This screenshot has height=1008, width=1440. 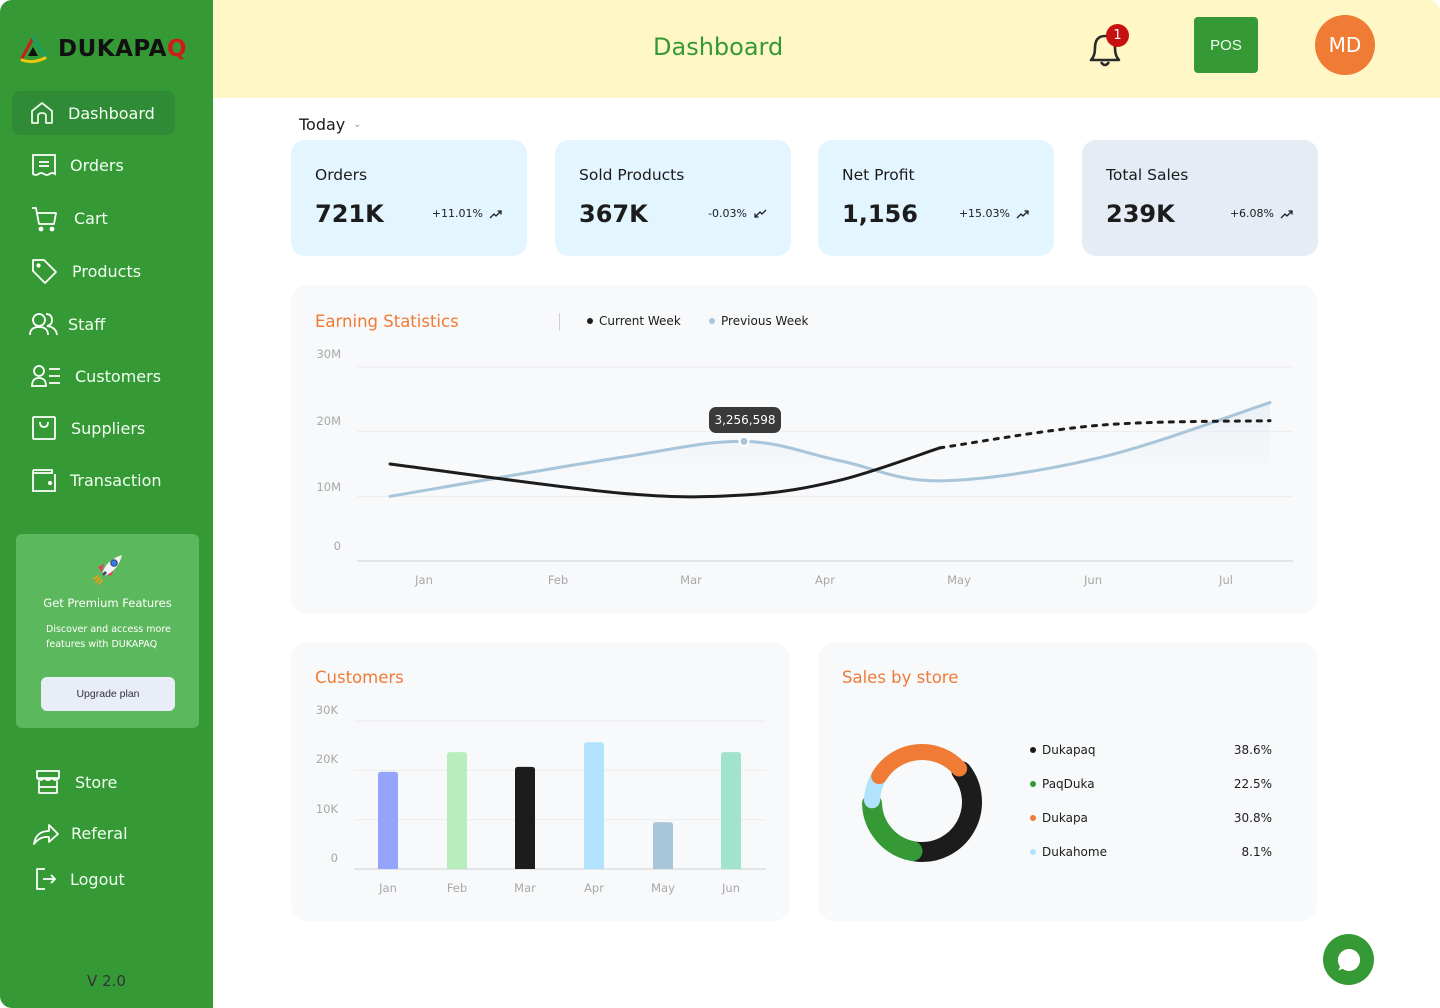 What do you see at coordinates (1252, 784) in the screenshot?
I see `legend-value: 22.5%` at bounding box center [1252, 784].